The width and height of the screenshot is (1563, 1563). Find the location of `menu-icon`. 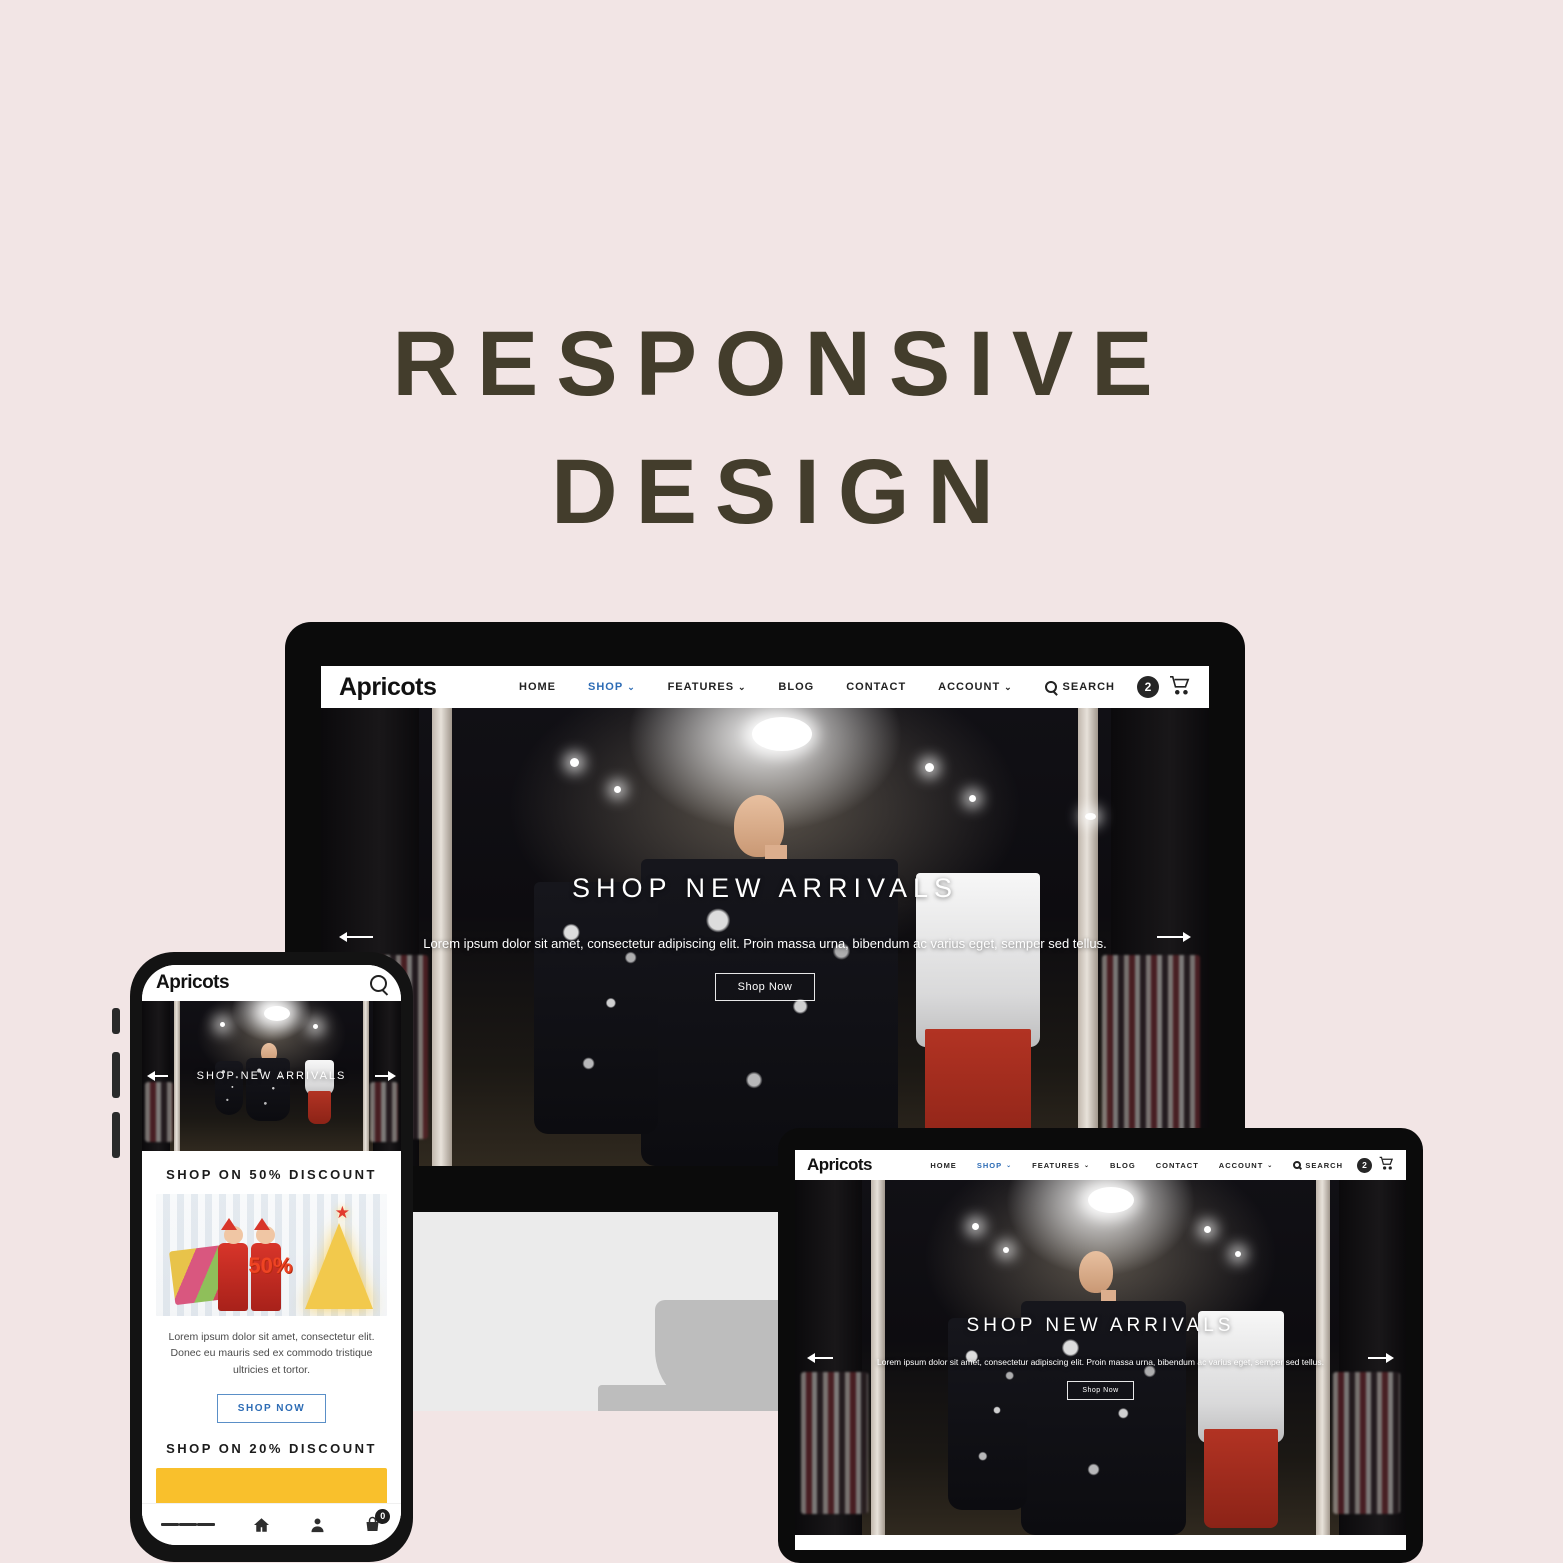

menu-icon is located at coordinates (187, 1525).